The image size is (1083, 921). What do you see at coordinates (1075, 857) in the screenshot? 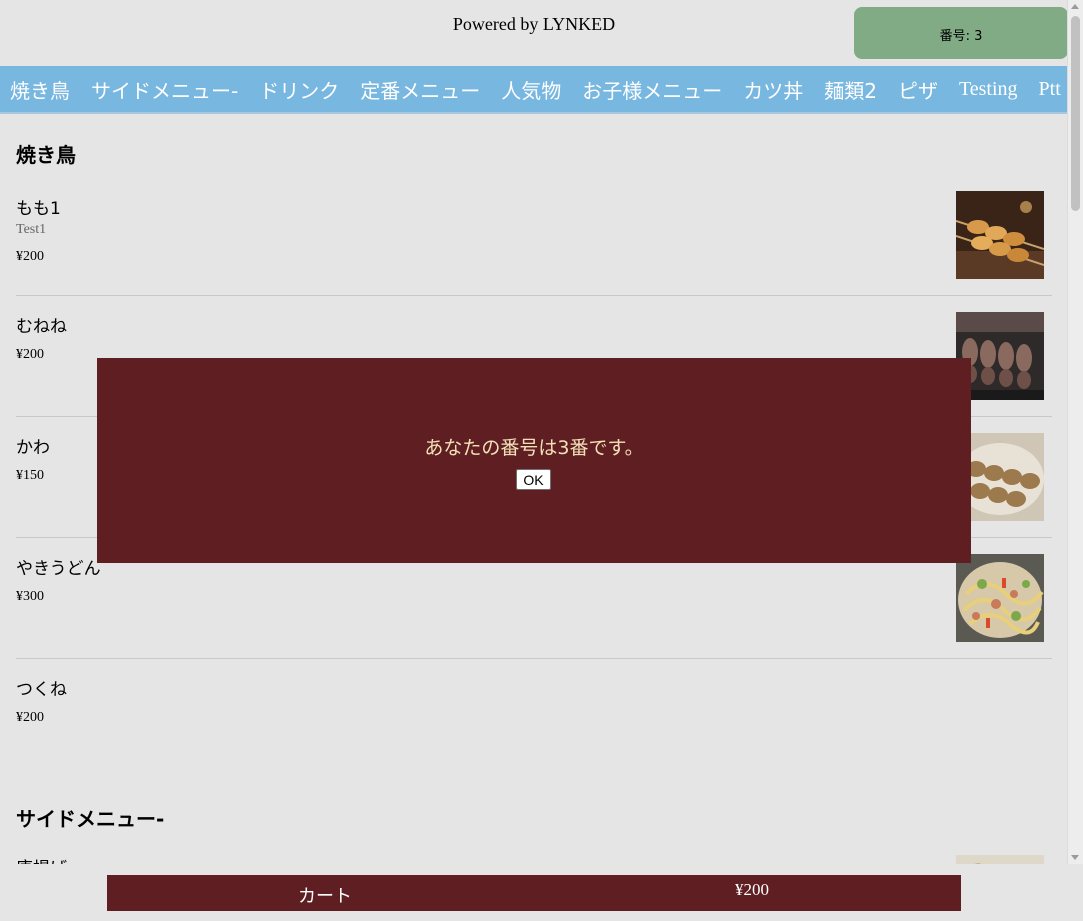
I see `scroll-down-arrow-icon` at bounding box center [1075, 857].